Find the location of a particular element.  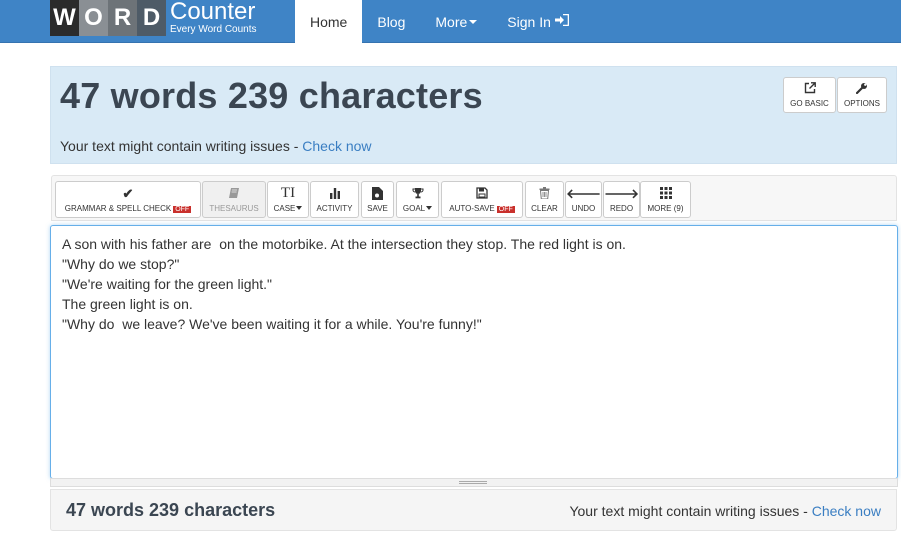

check-now-link: Check now is located at coordinates (336, 146).